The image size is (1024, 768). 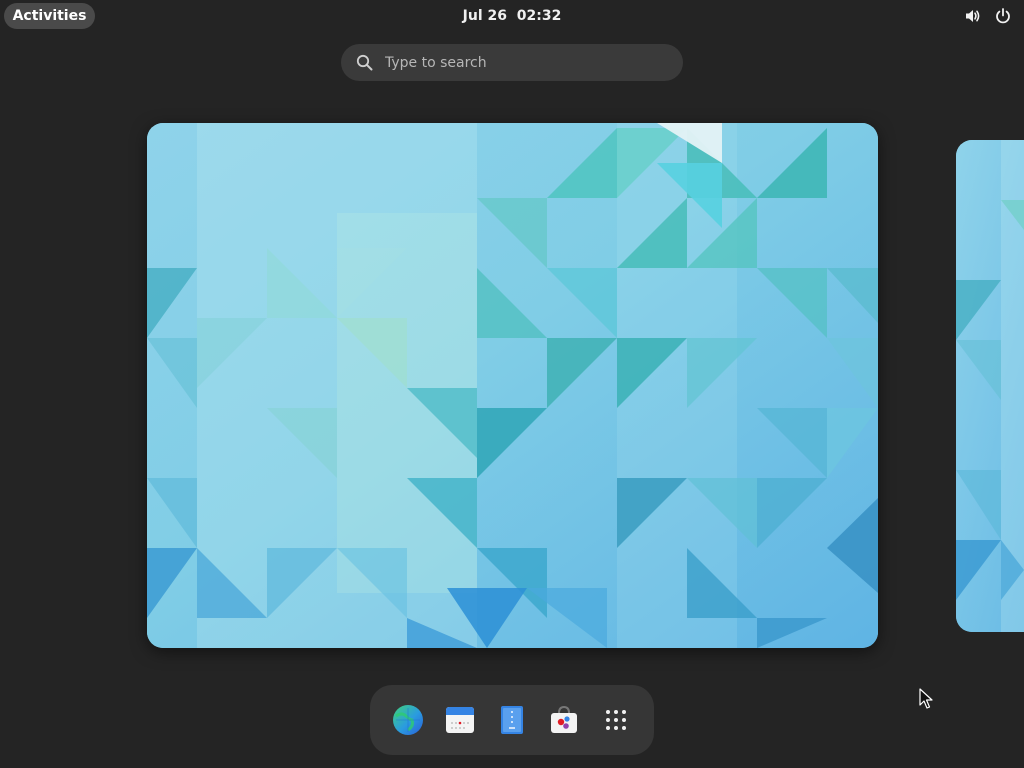 I want to click on wallpaper-image-next, so click(x=990, y=386).